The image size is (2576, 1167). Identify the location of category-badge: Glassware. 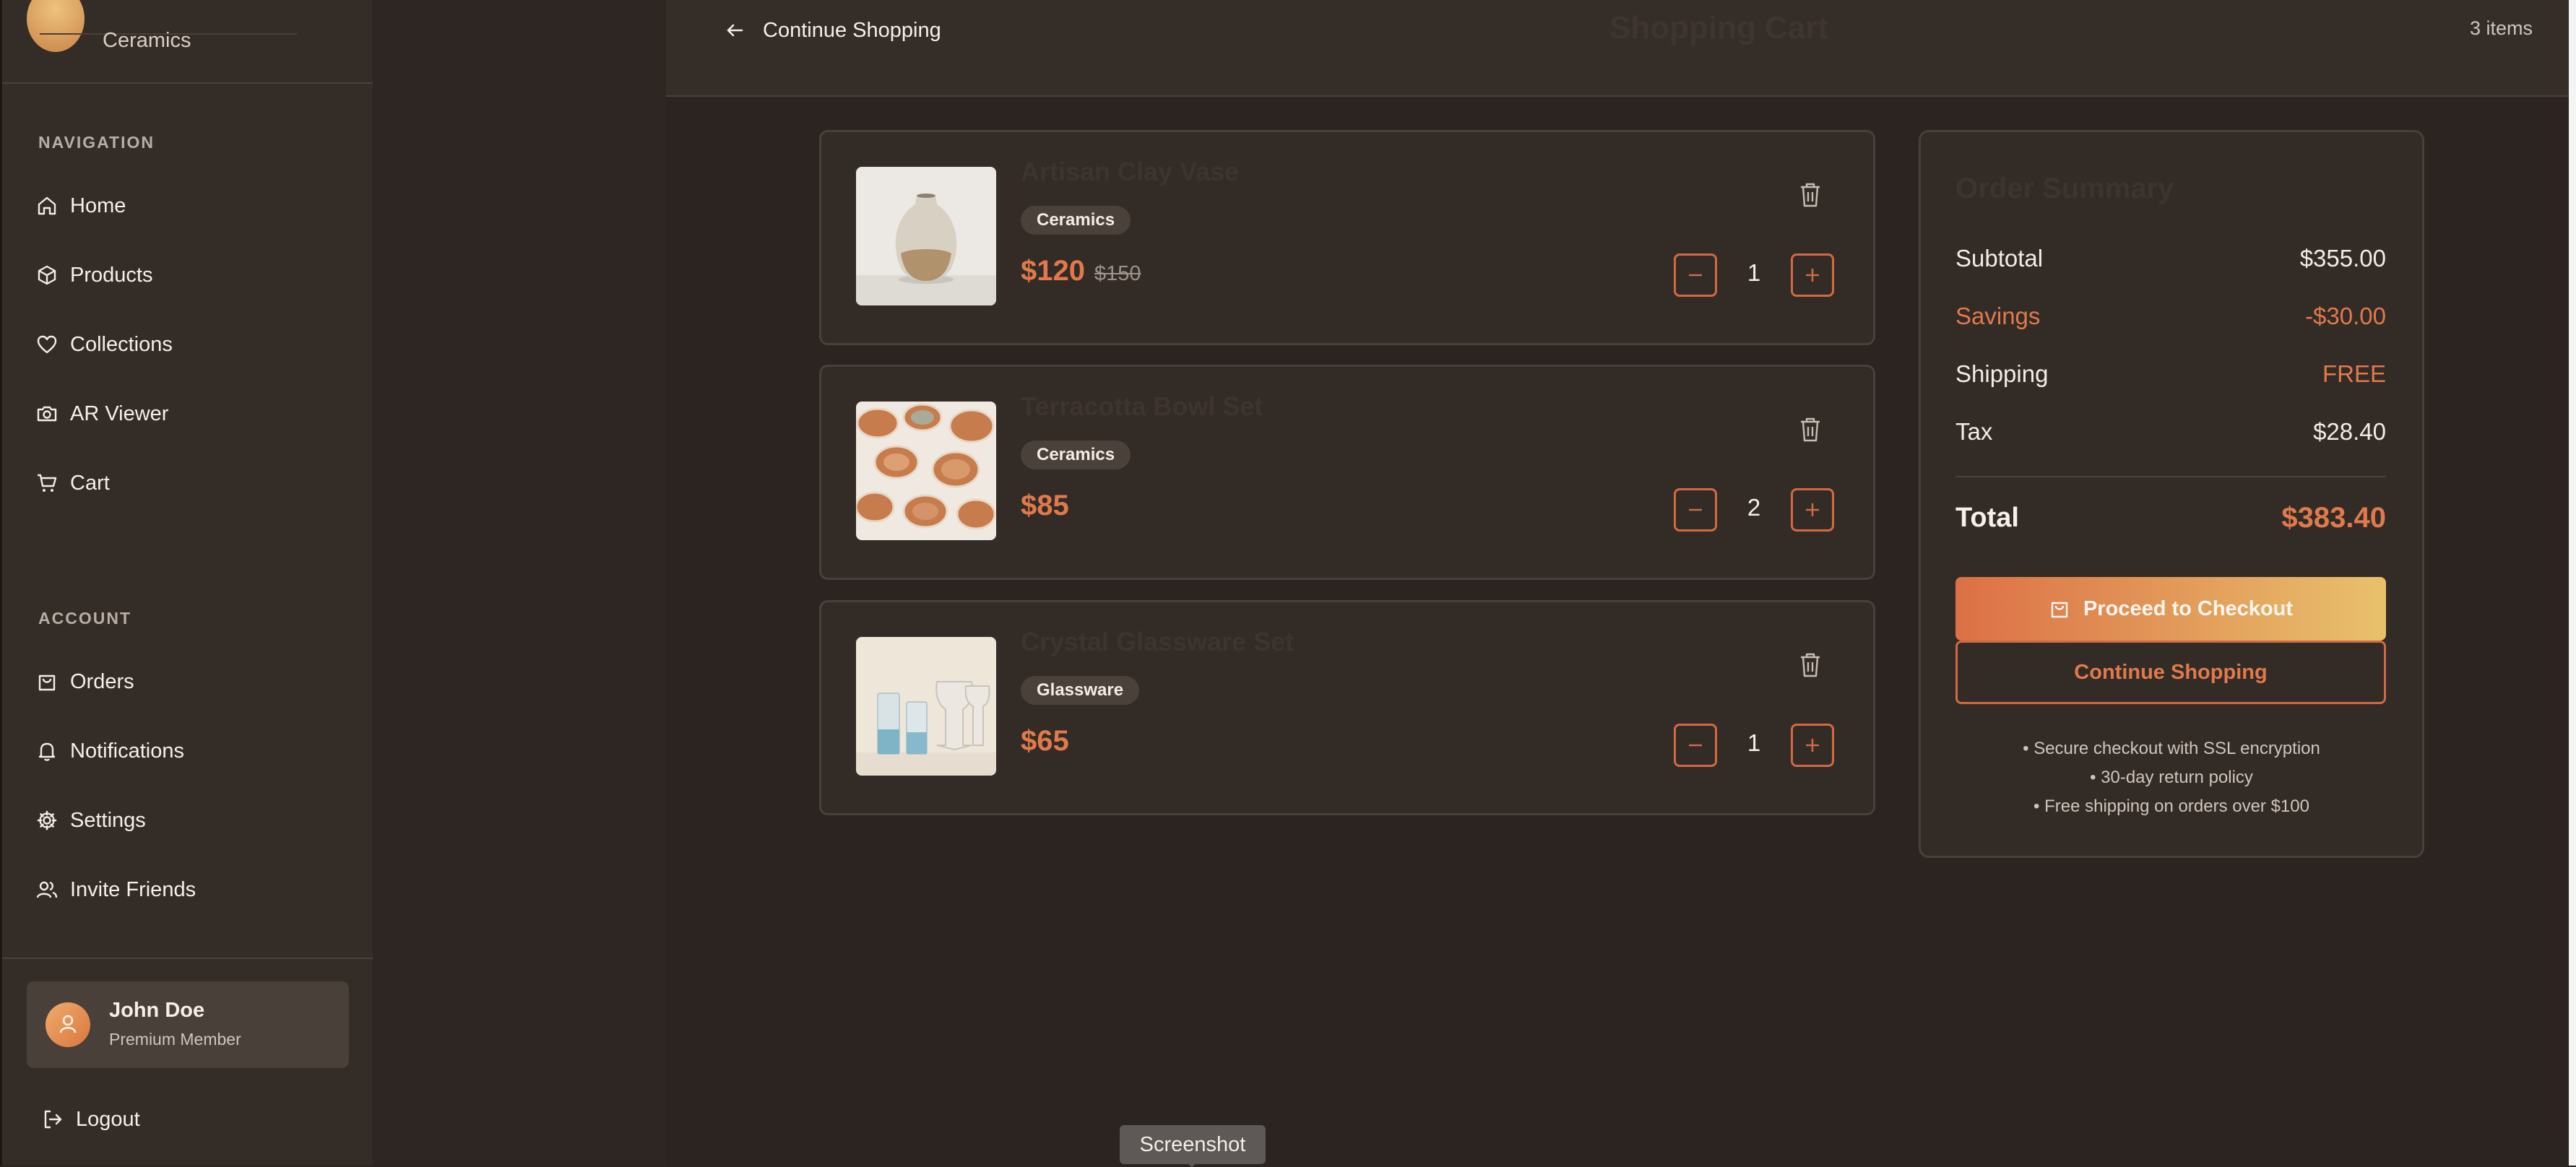
(1081, 690).